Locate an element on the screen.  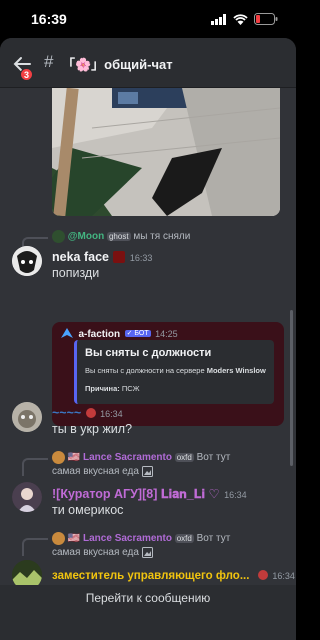
scrollbar is located at coordinates (291, 388).